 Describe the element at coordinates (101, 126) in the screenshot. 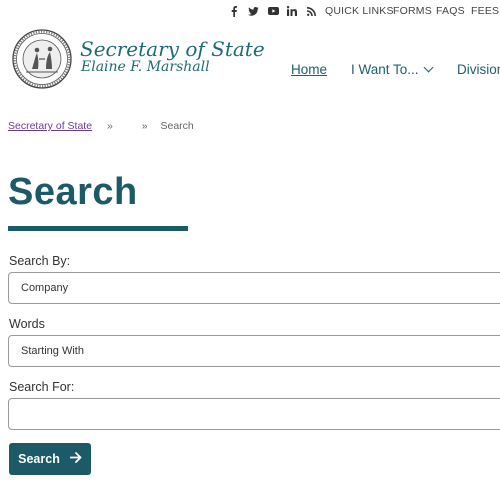

I see `breadcrumb: Secretary of State » » Search` at that location.